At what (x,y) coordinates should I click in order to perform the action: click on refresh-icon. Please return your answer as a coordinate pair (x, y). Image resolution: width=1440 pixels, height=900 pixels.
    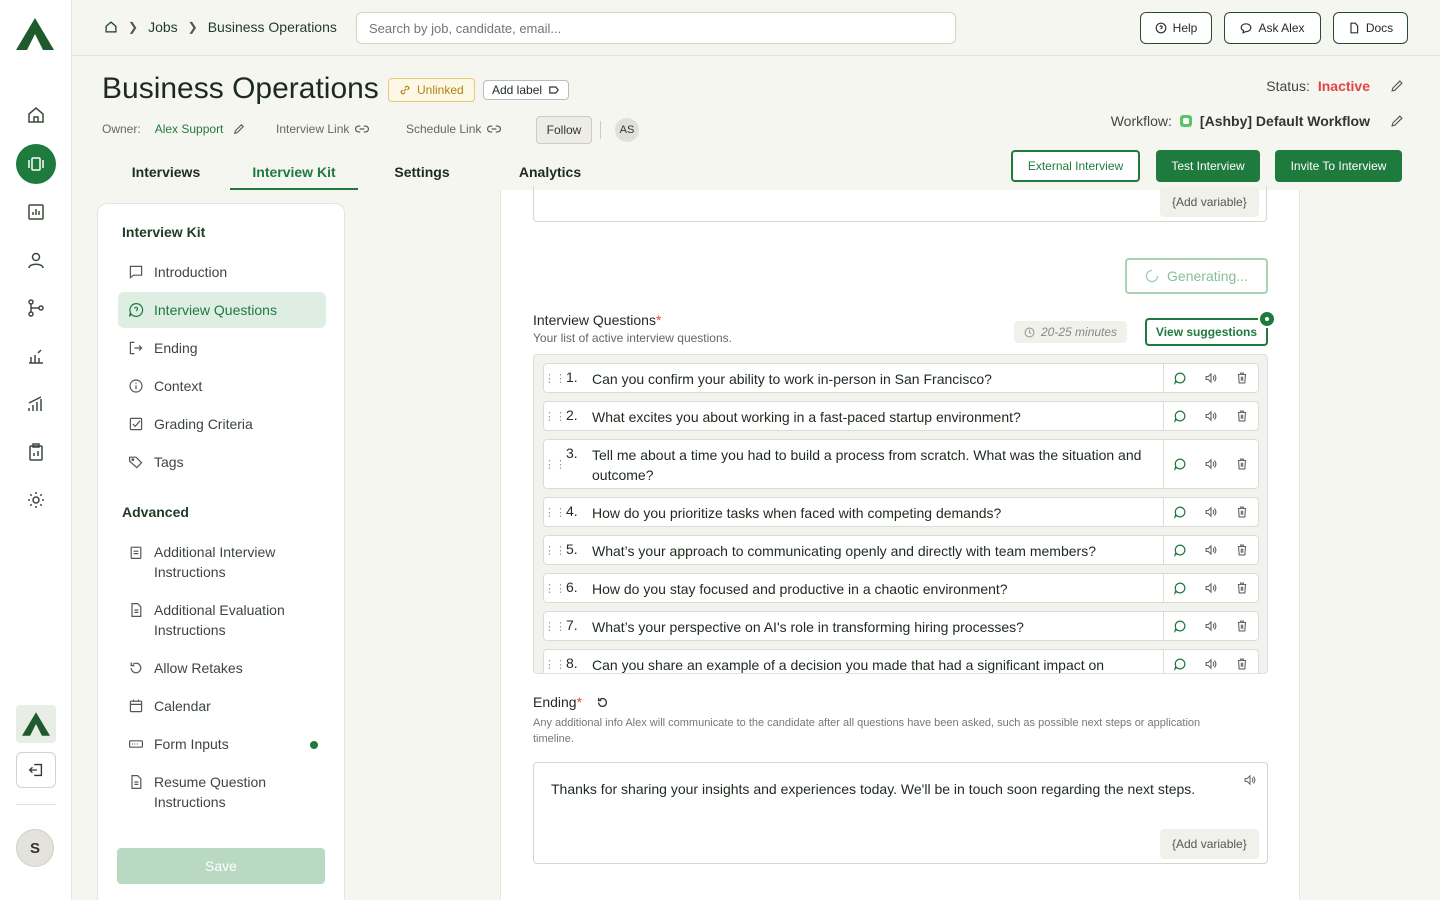
    Looking at the image, I should click on (602, 702).